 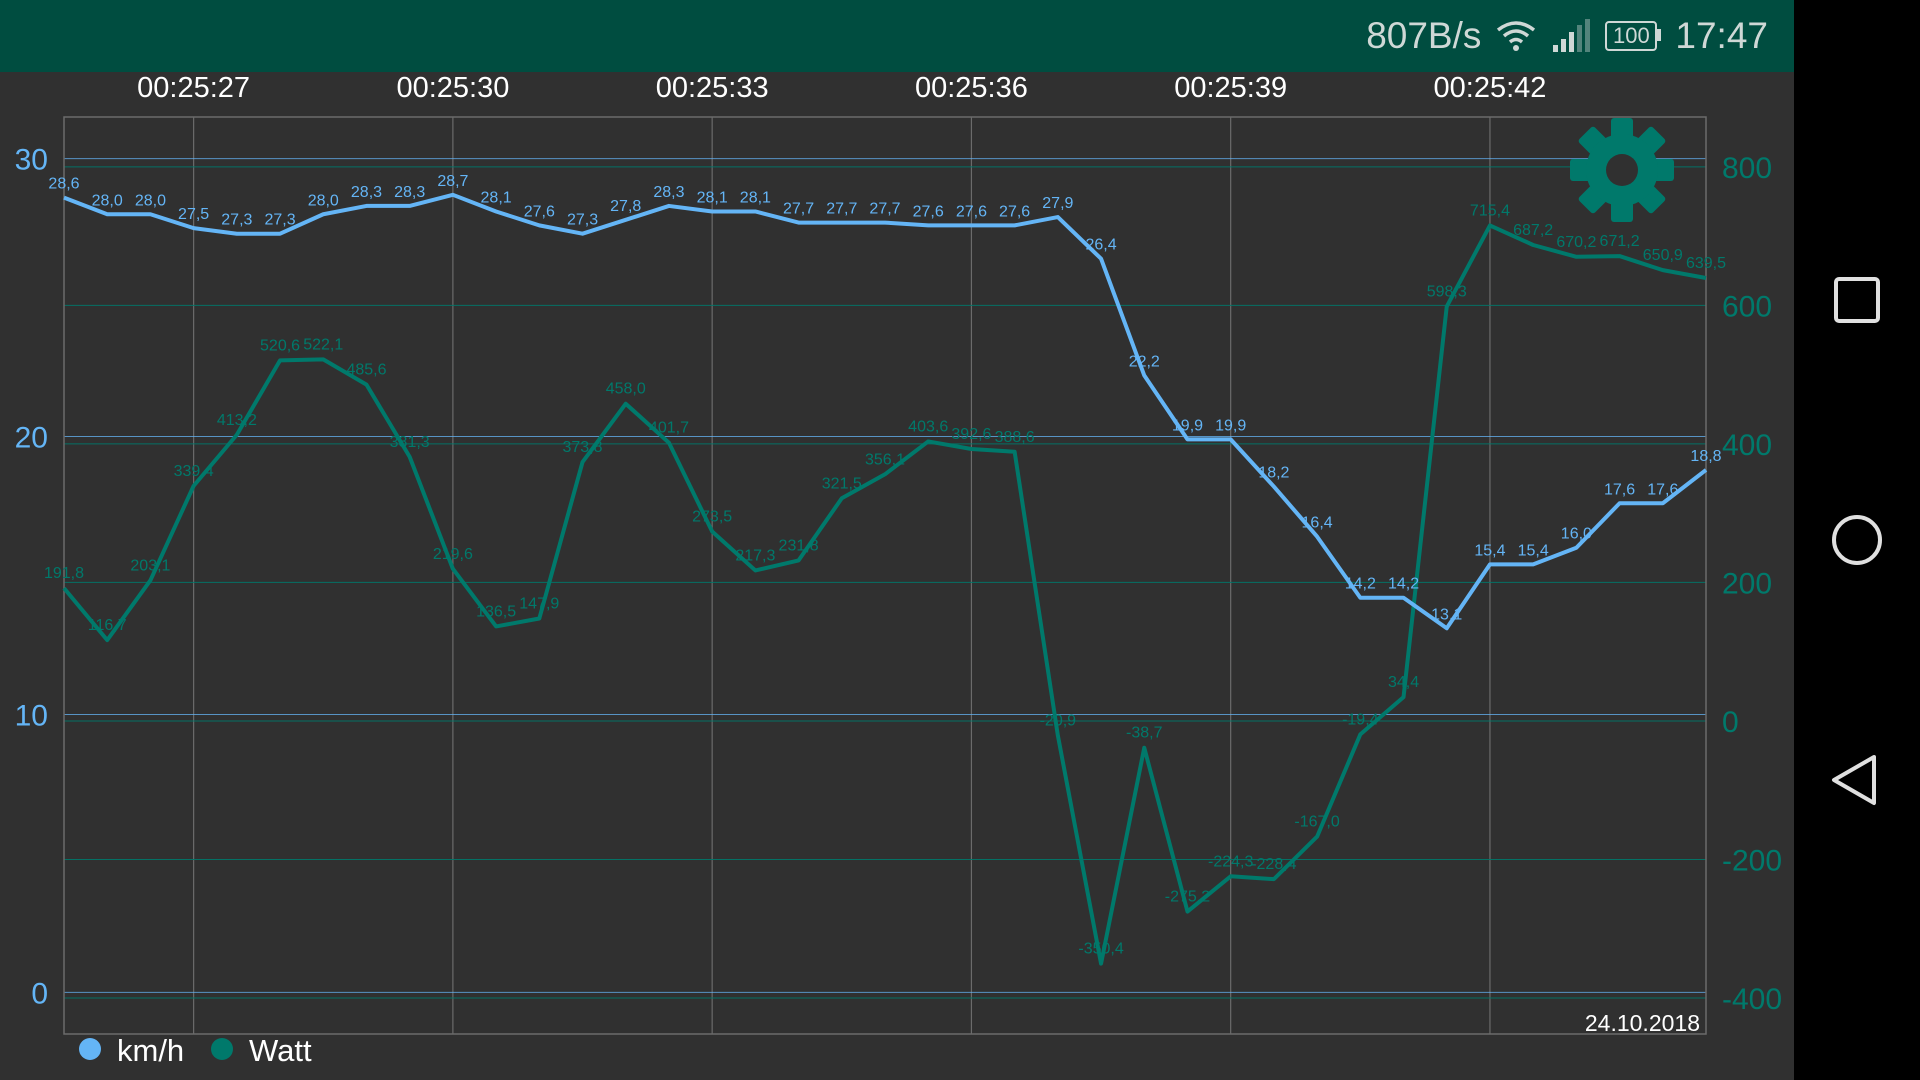 What do you see at coordinates (280, 1050) in the screenshot?
I see `legend-label-power: Watt` at bounding box center [280, 1050].